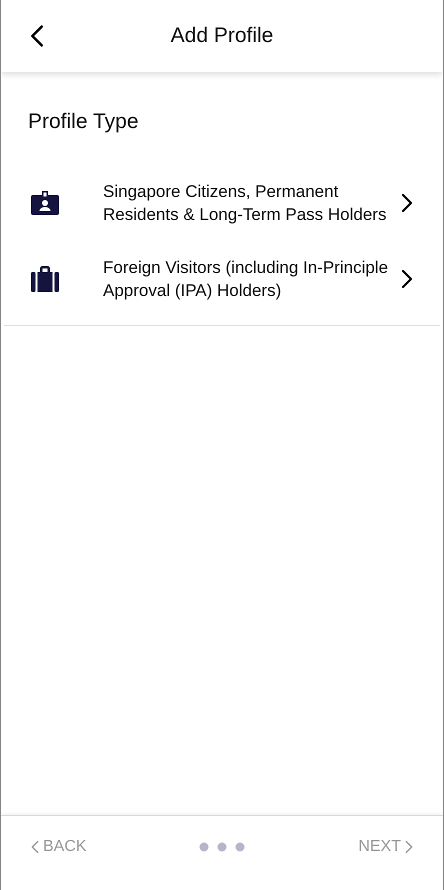  I want to click on back-icon, so click(37, 36).